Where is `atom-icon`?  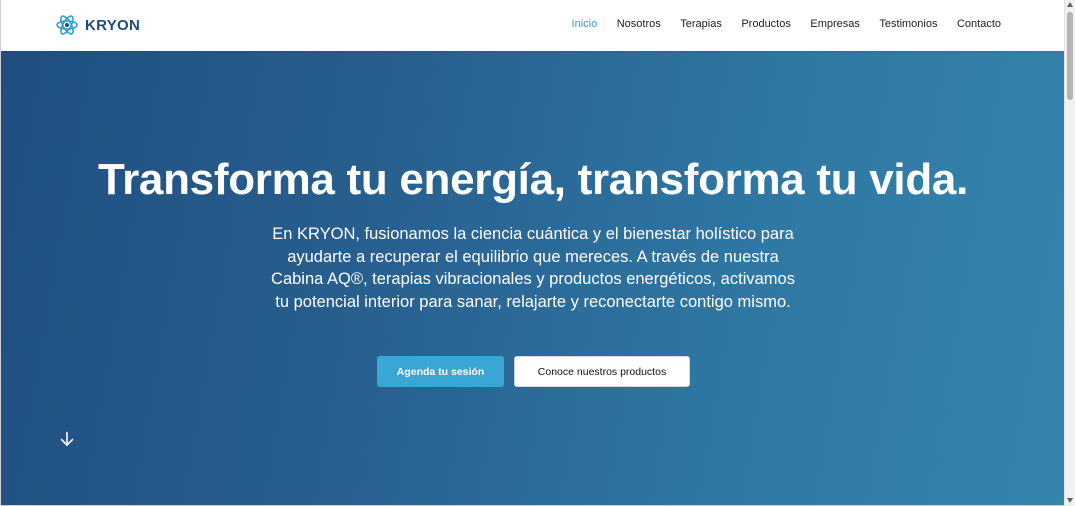
atom-icon is located at coordinates (67, 25).